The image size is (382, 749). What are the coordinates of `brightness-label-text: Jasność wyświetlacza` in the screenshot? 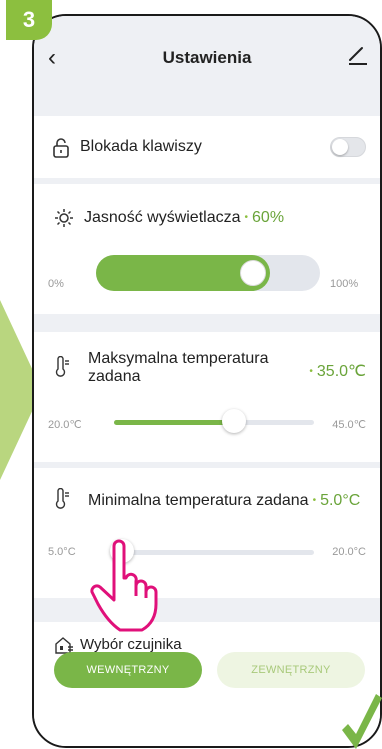 It's located at (162, 217).